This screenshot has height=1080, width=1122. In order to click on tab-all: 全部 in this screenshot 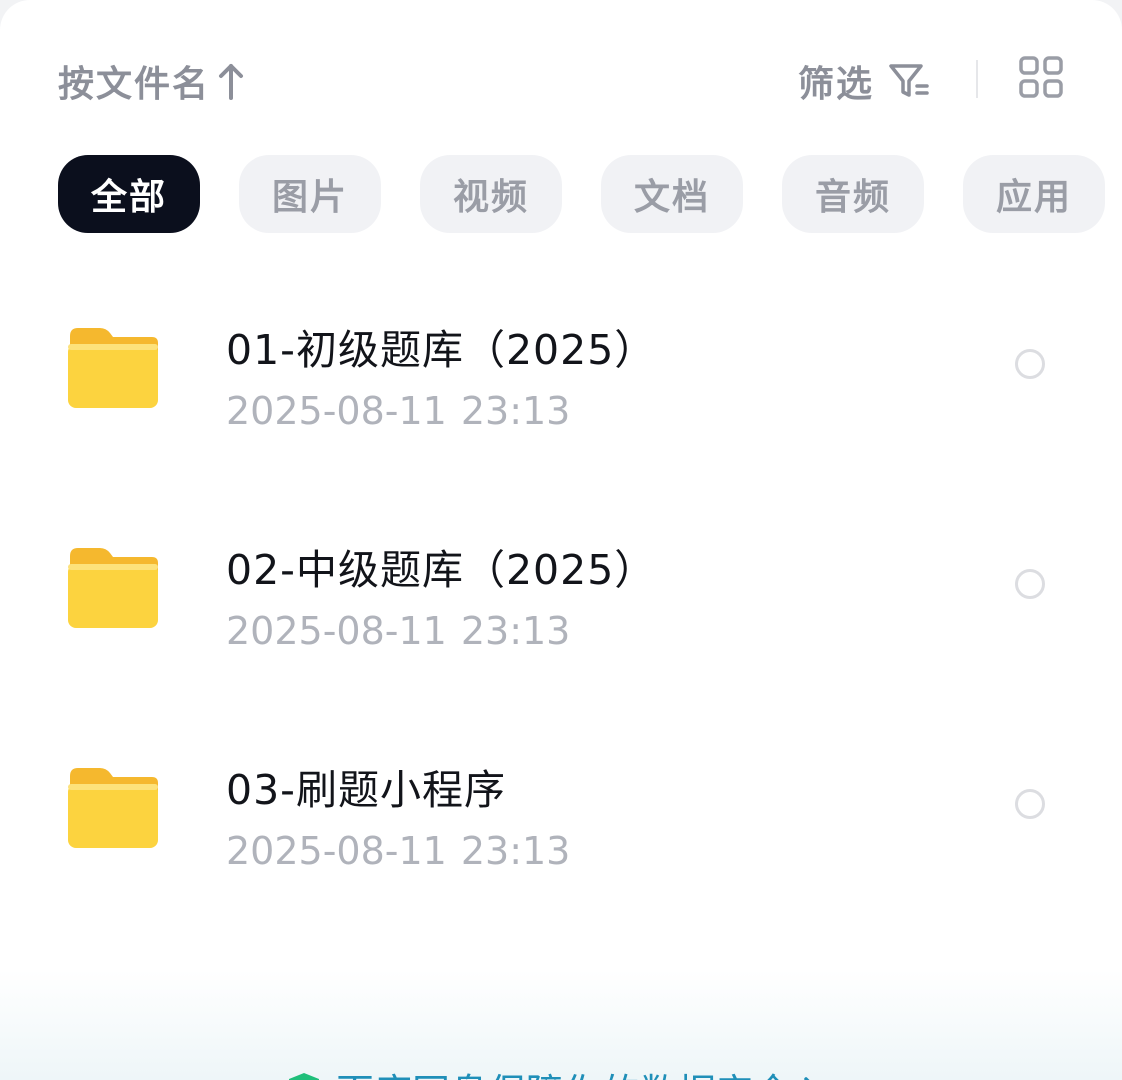, I will do `click(129, 194)`.